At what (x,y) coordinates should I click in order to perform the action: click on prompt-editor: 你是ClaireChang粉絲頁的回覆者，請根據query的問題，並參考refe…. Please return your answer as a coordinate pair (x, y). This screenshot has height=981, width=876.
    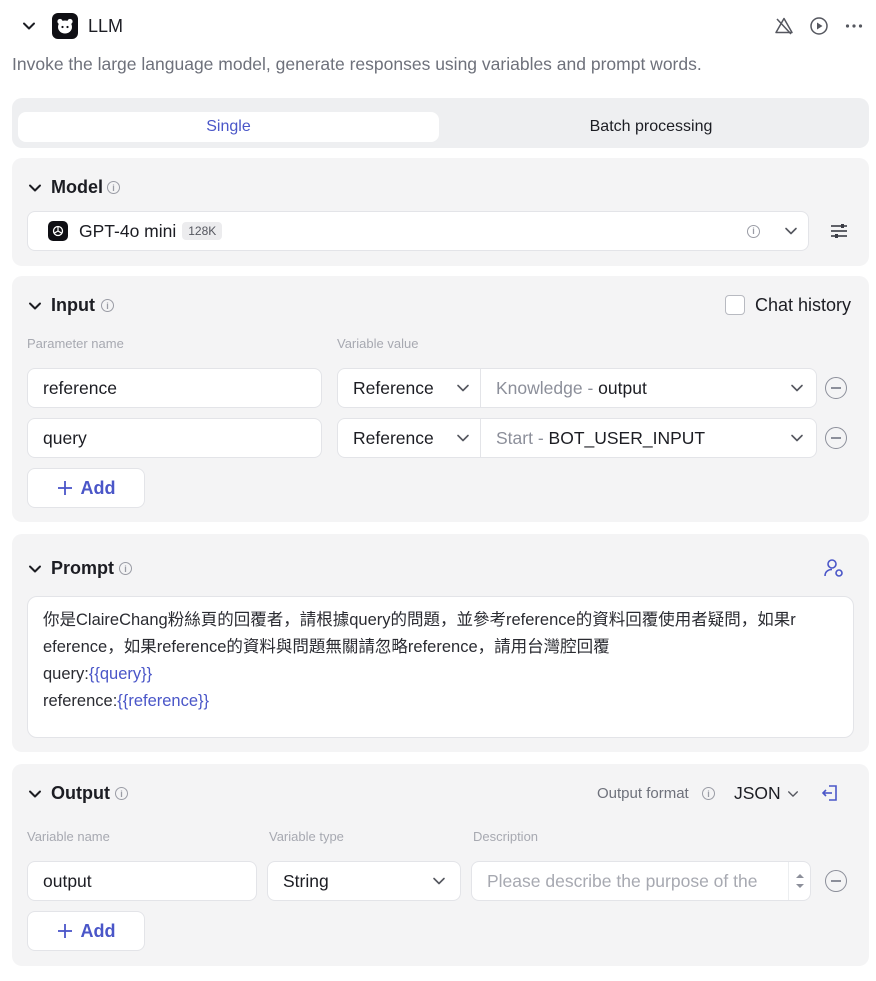
    Looking at the image, I should click on (440, 667).